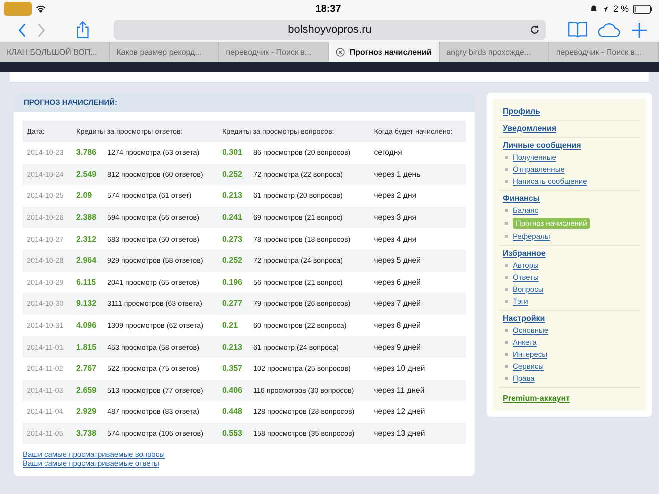  I want to click on credits-cell: 9.132, so click(88, 304).